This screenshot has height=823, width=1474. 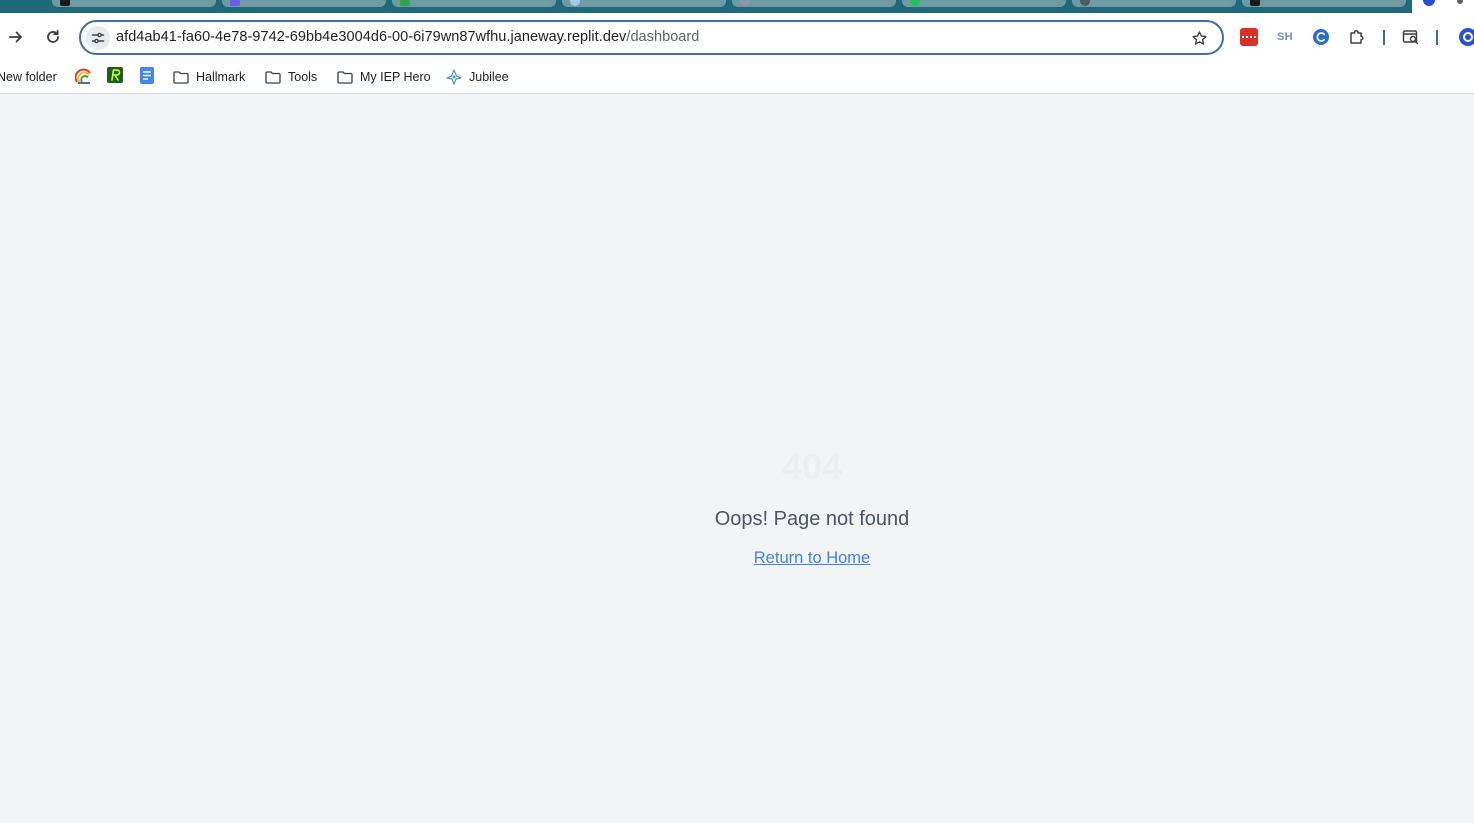 What do you see at coordinates (303, 77) in the screenshot?
I see `bookmark-label: Tools` at bounding box center [303, 77].